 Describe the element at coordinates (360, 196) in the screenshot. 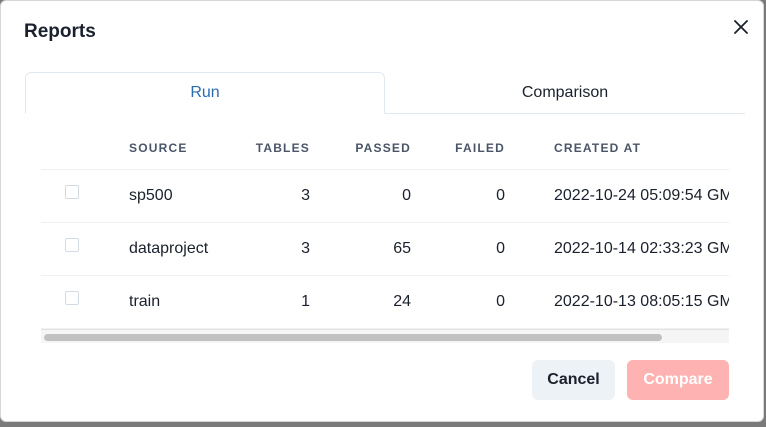

I see `cell-passed: 0` at that location.